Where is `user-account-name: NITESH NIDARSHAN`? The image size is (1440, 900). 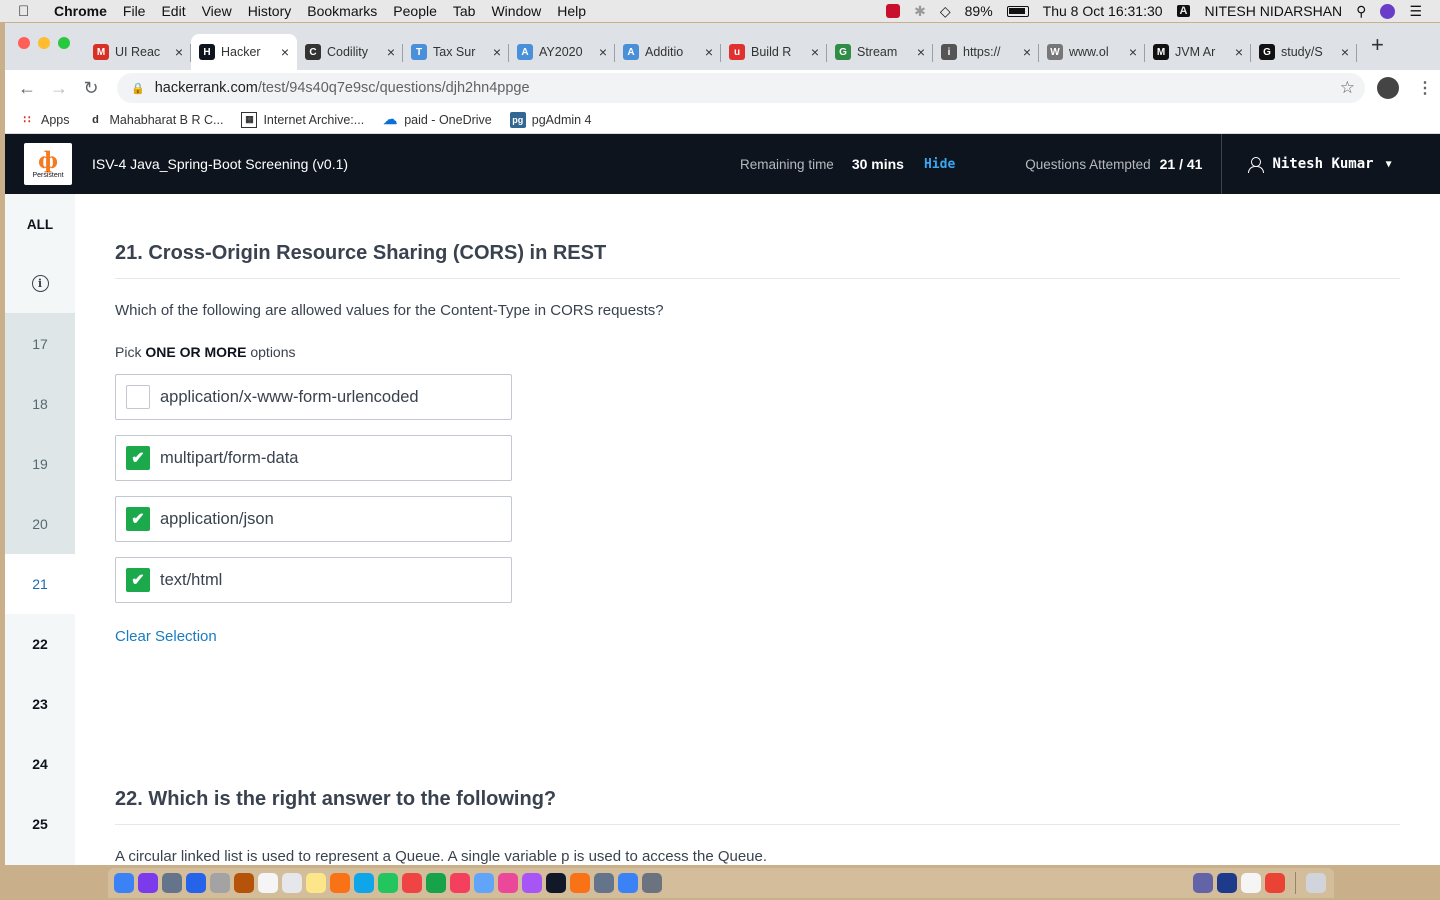
user-account-name: NITESH NIDARSHAN is located at coordinates (1273, 11).